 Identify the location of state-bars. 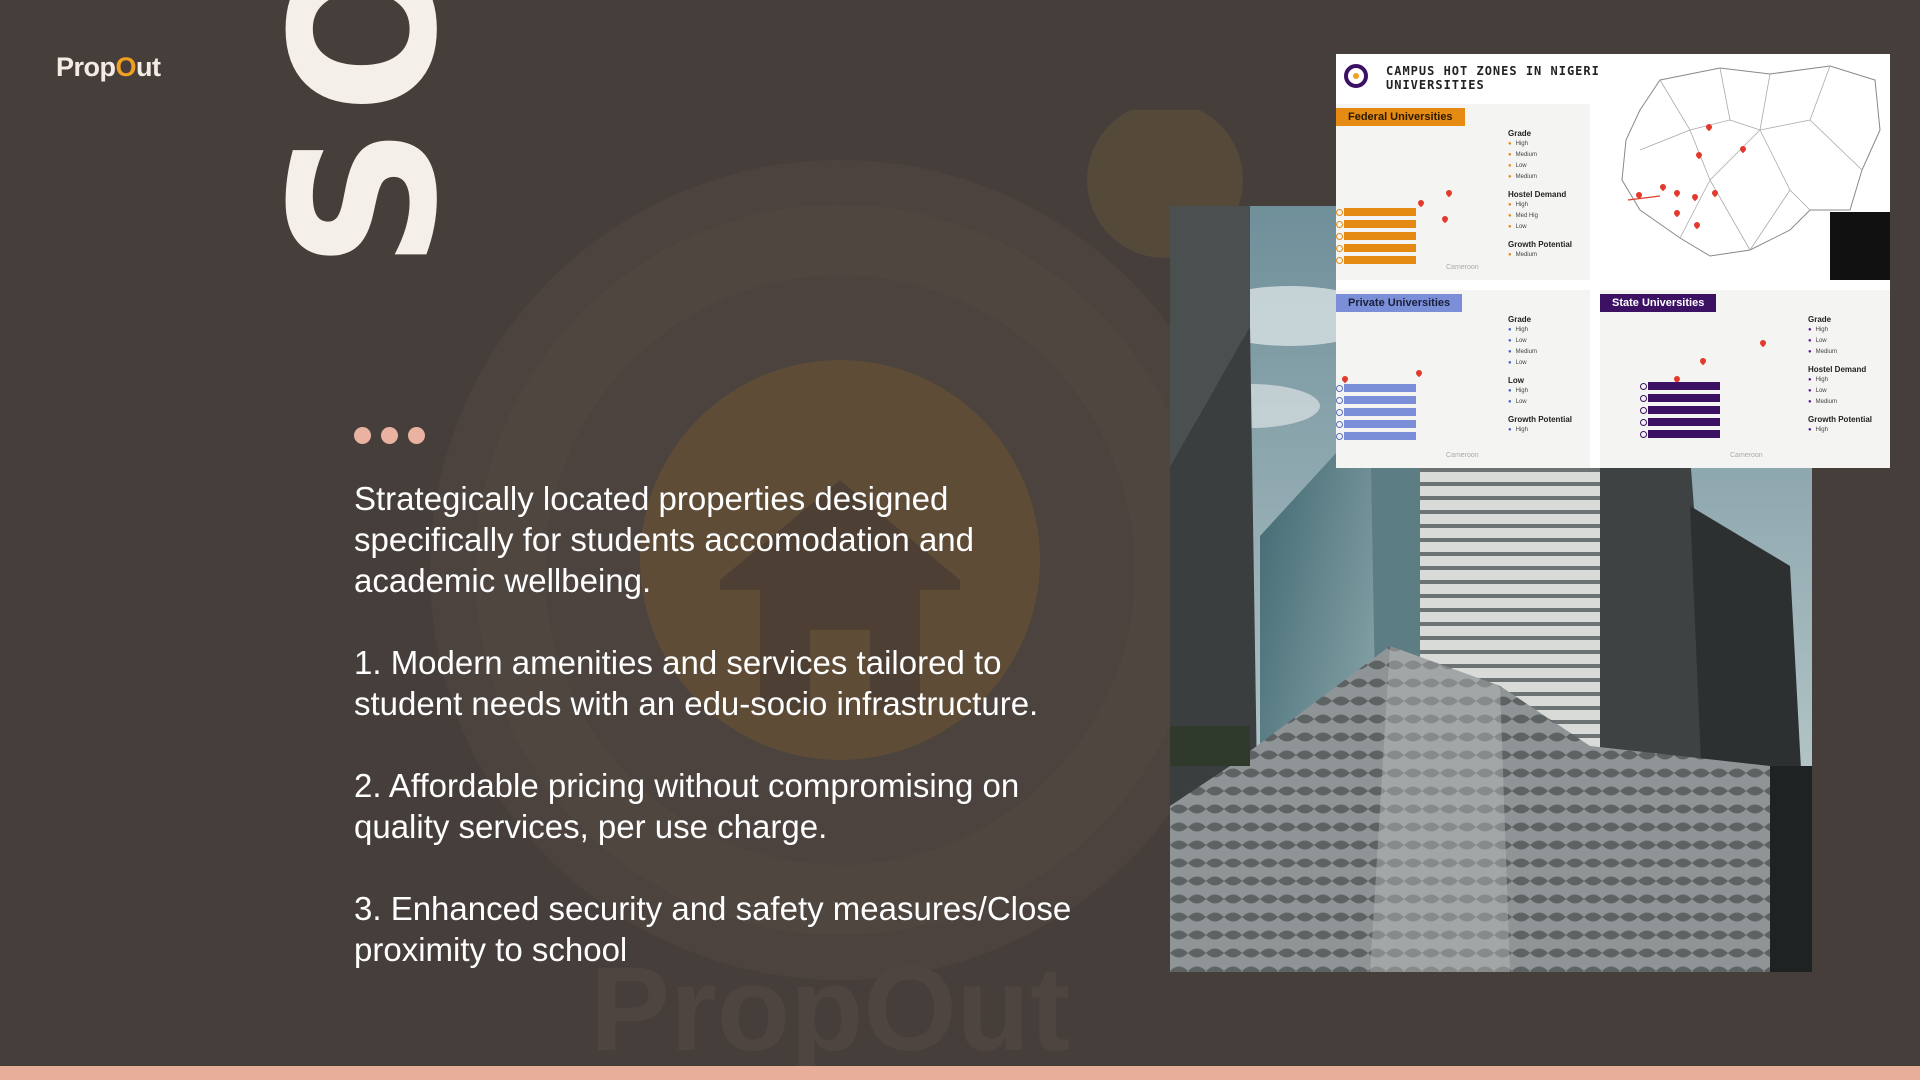
(1680, 412).